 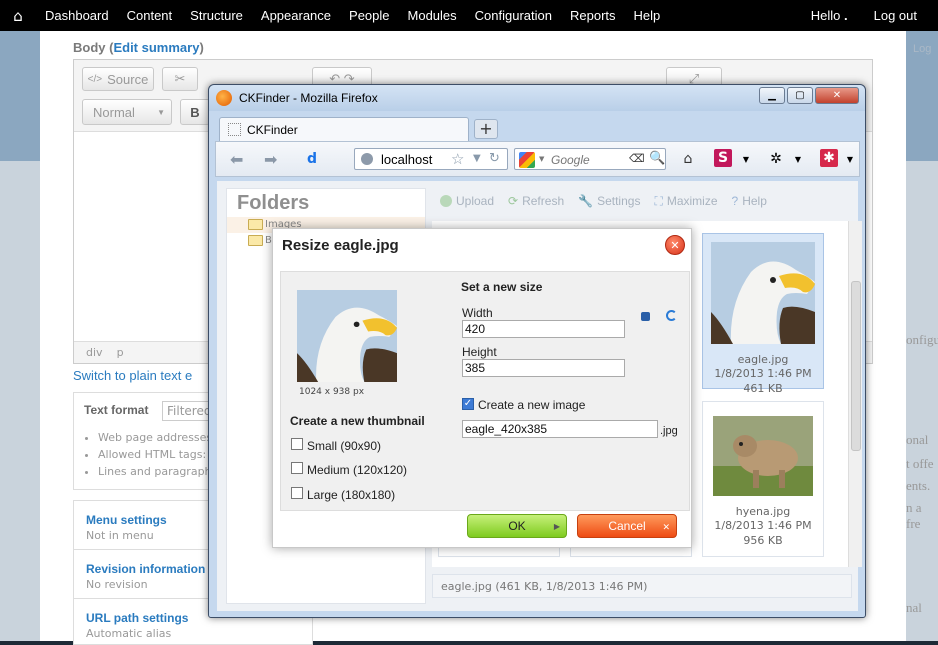 What do you see at coordinates (297, 468) in the screenshot?
I see `thumbnail-medium-checkbox` at bounding box center [297, 468].